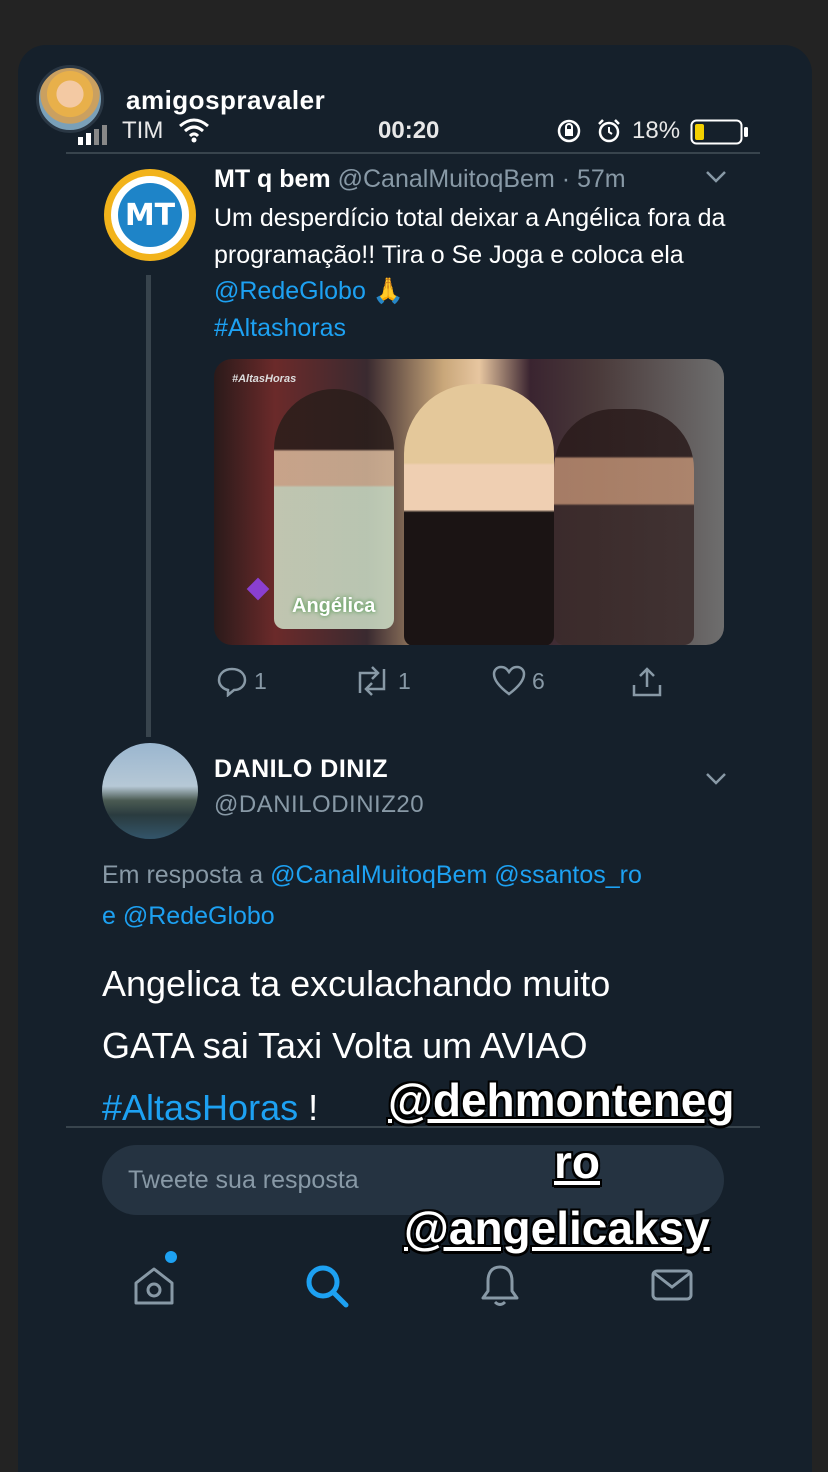 Image resolution: width=828 pixels, height=1472 pixels. Describe the element at coordinates (388, 291) in the screenshot. I see `pray-emoji: 🙏` at that location.